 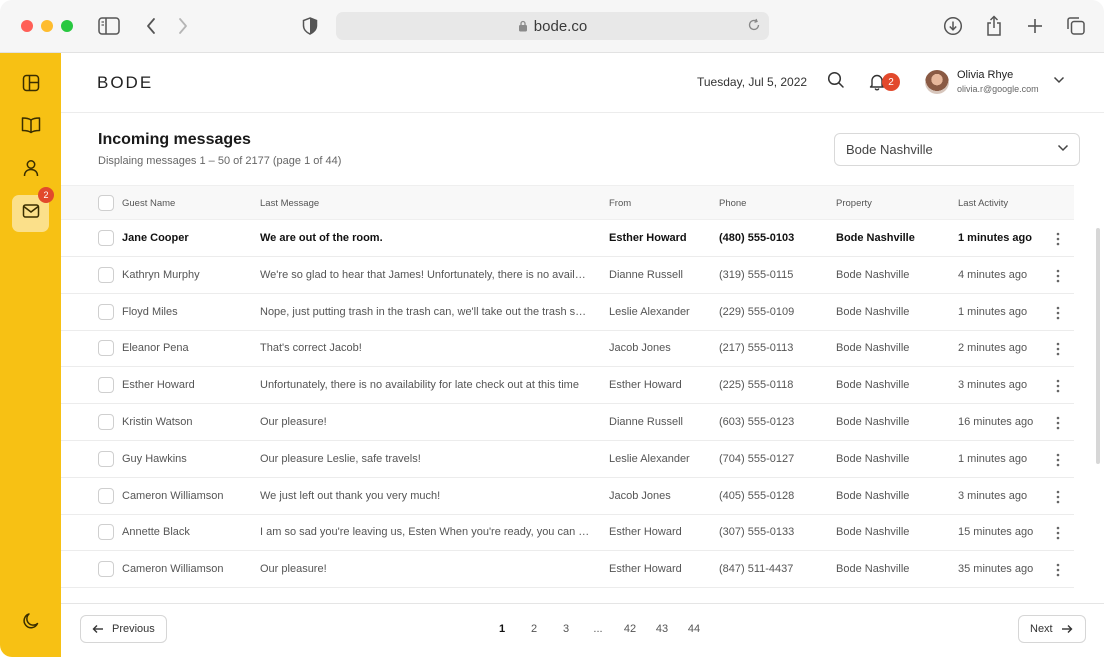 What do you see at coordinates (67, 26) in the screenshot?
I see `maximize-window-button` at bounding box center [67, 26].